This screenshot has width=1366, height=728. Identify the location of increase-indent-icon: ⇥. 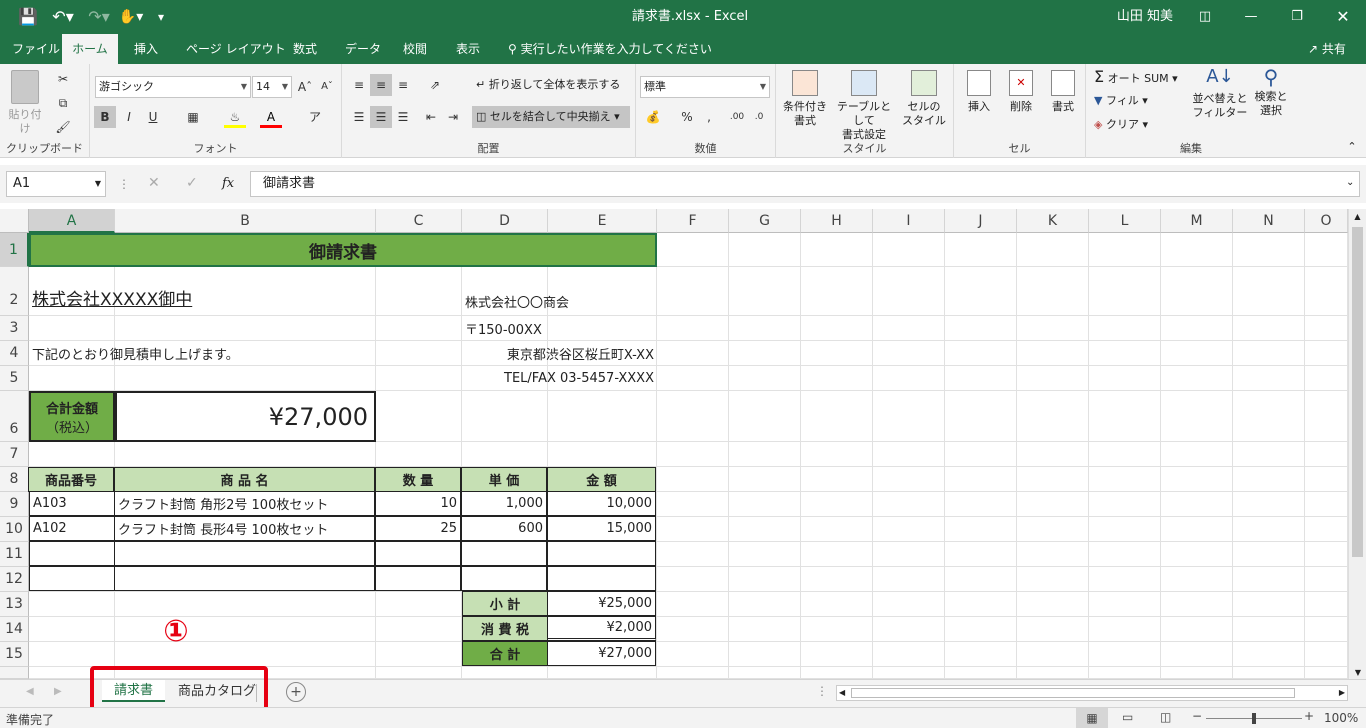
(453, 117).